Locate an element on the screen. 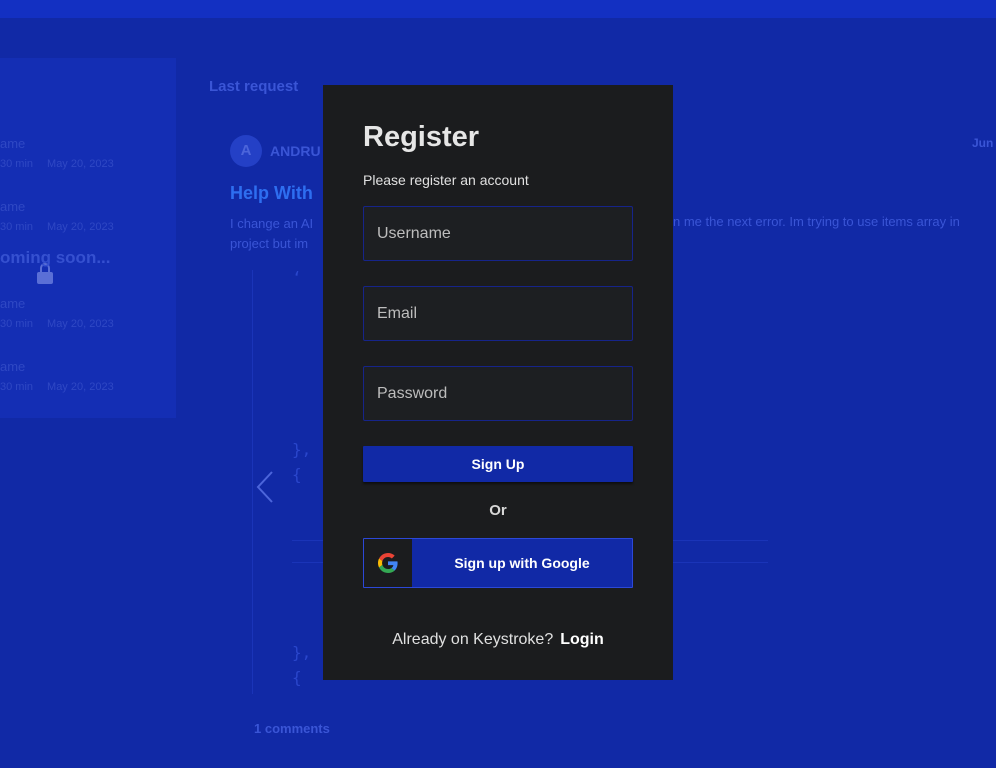 The width and height of the screenshot is (996, 768). login-prompt: Already on Keystroke? Login is located at coordinates (498, 640).